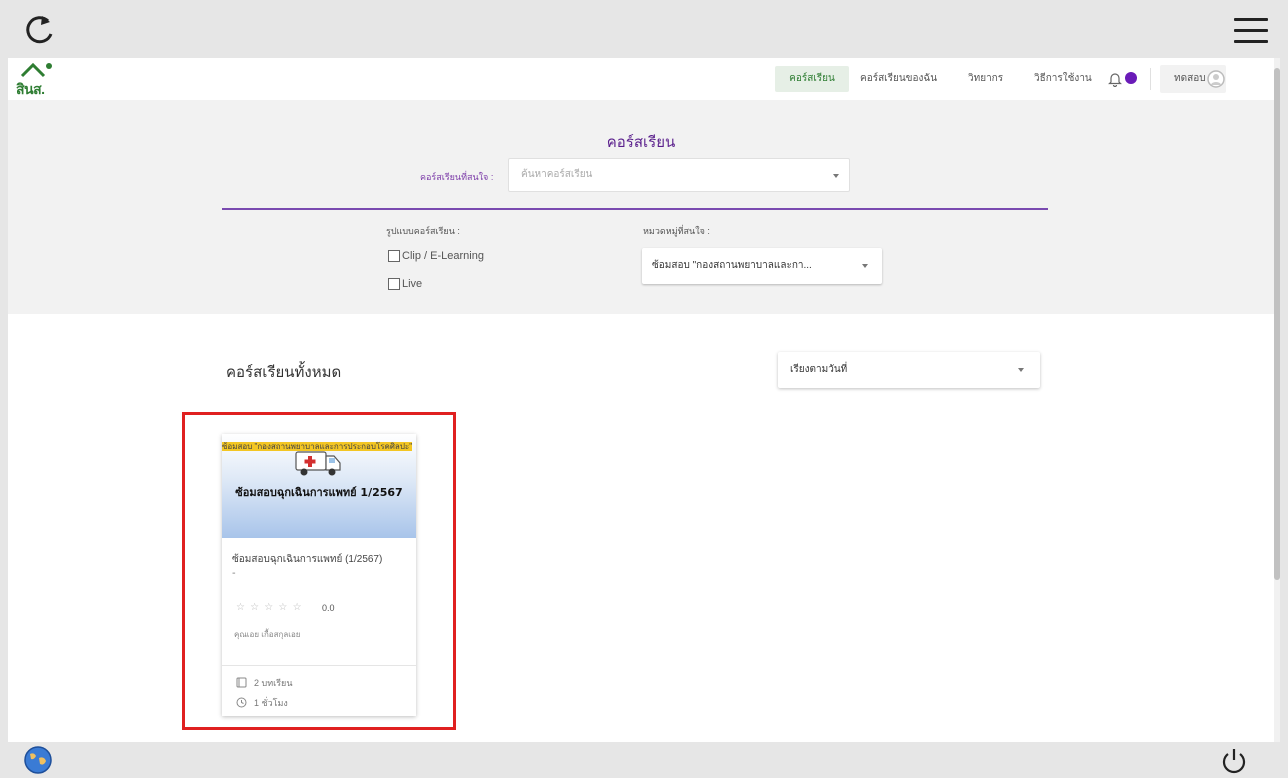  I want to click on book-icon, so click(241, 682).